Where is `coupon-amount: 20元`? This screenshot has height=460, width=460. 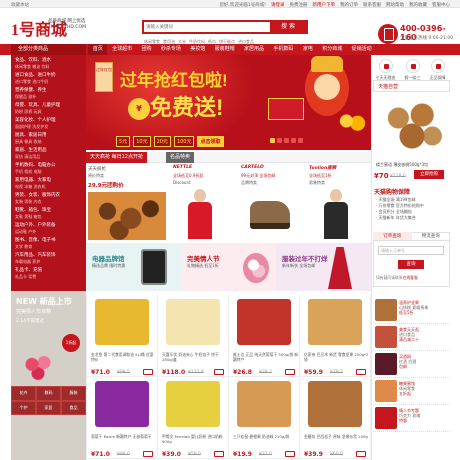 coupon-amount: 20元 is located at coordinates (162, 141).